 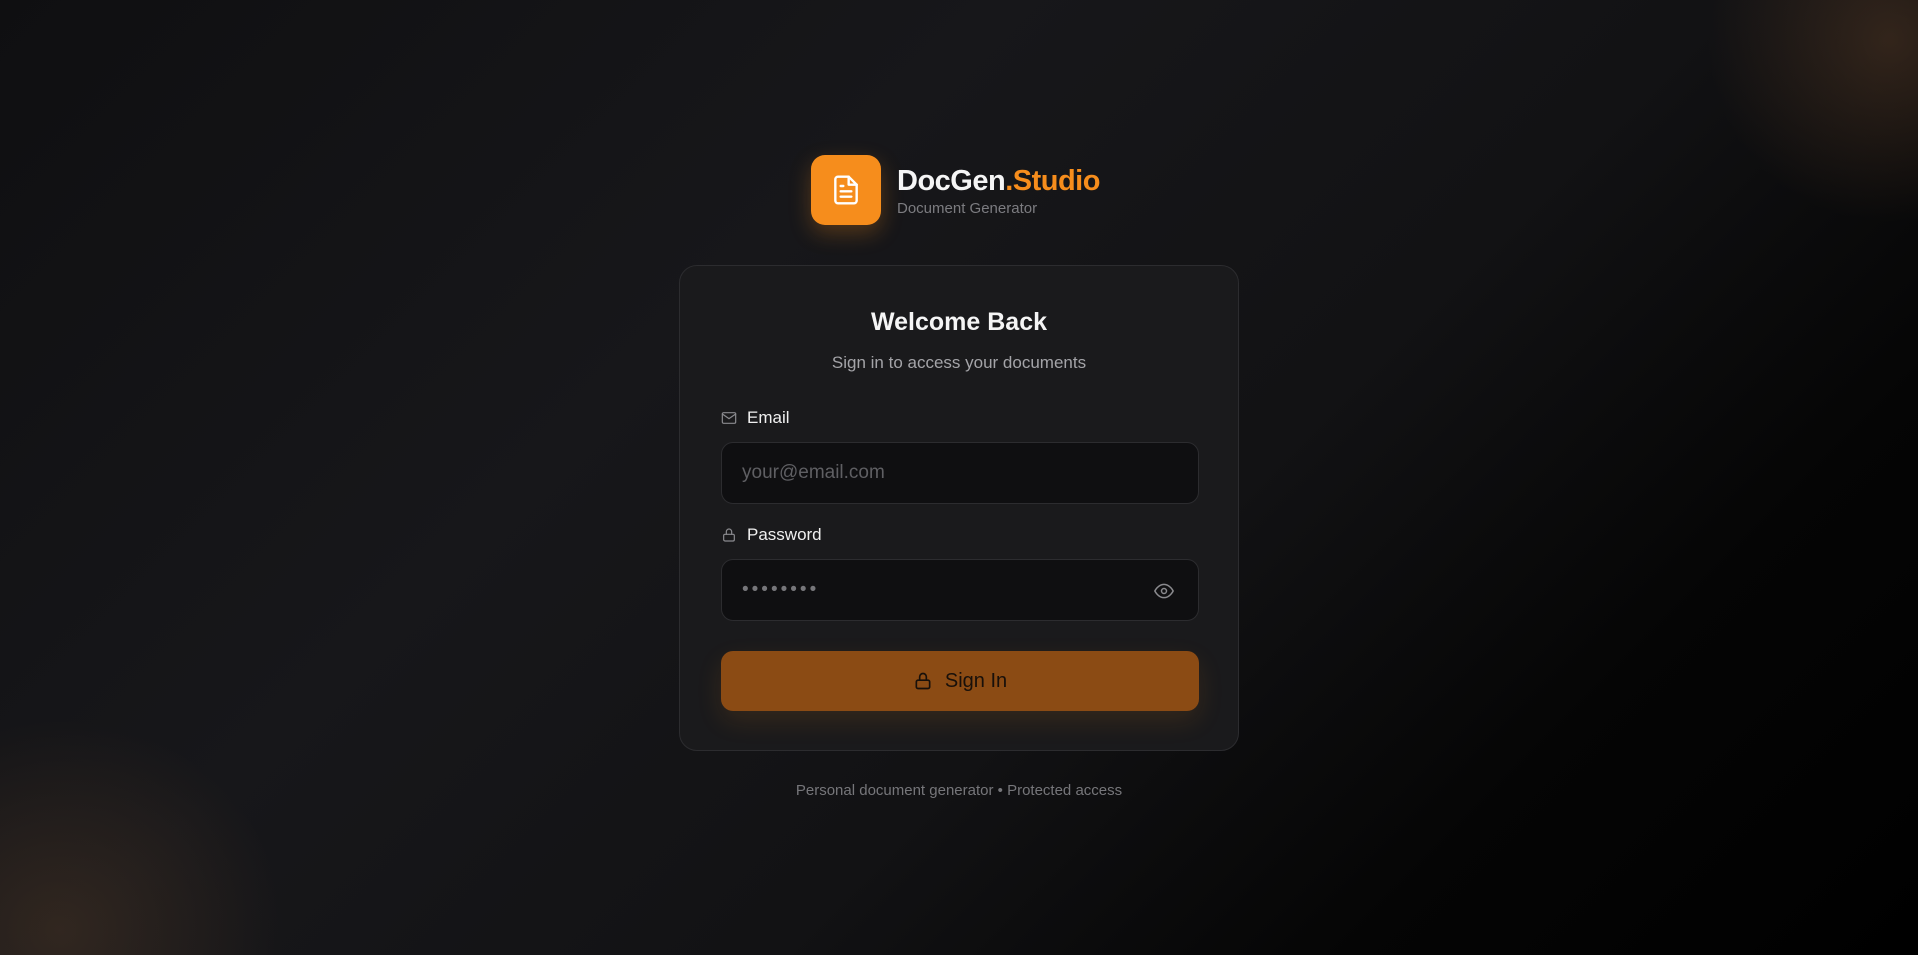 I want to click on mail-icon, so click(x=729, y=418).